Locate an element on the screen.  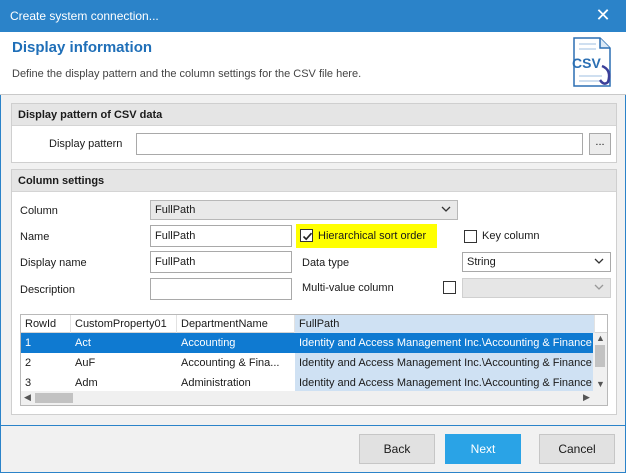
cancel-button: Cancel is located at coordinates (577, 449).